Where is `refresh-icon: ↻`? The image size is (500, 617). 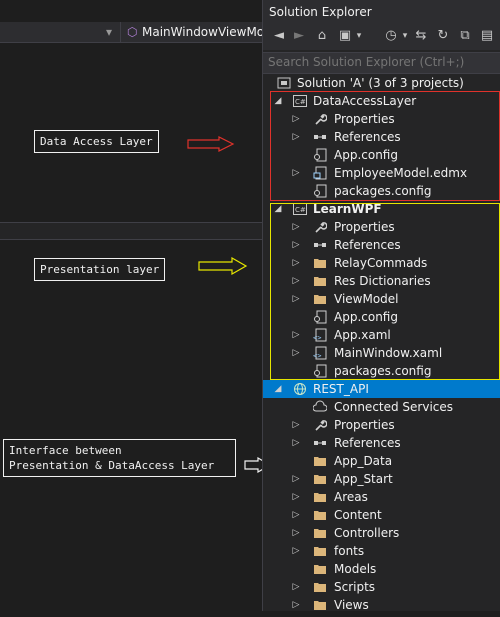 refresh-icon: ↻ is located at coordinates (443, 36).